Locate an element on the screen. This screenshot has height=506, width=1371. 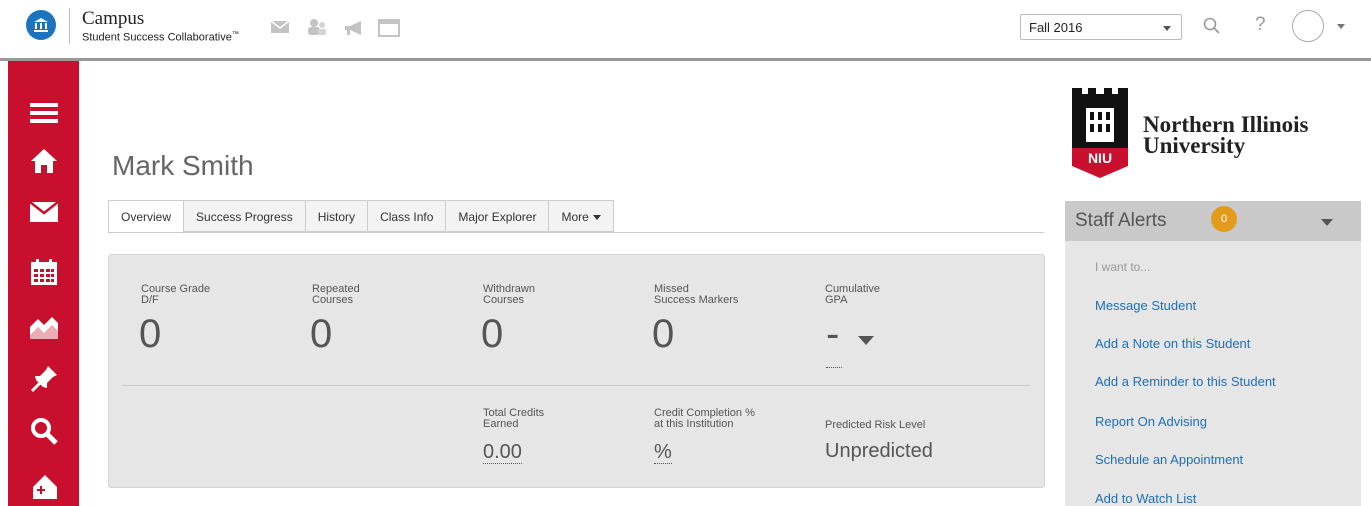
chart-icon is located at coordinates (43, 326).